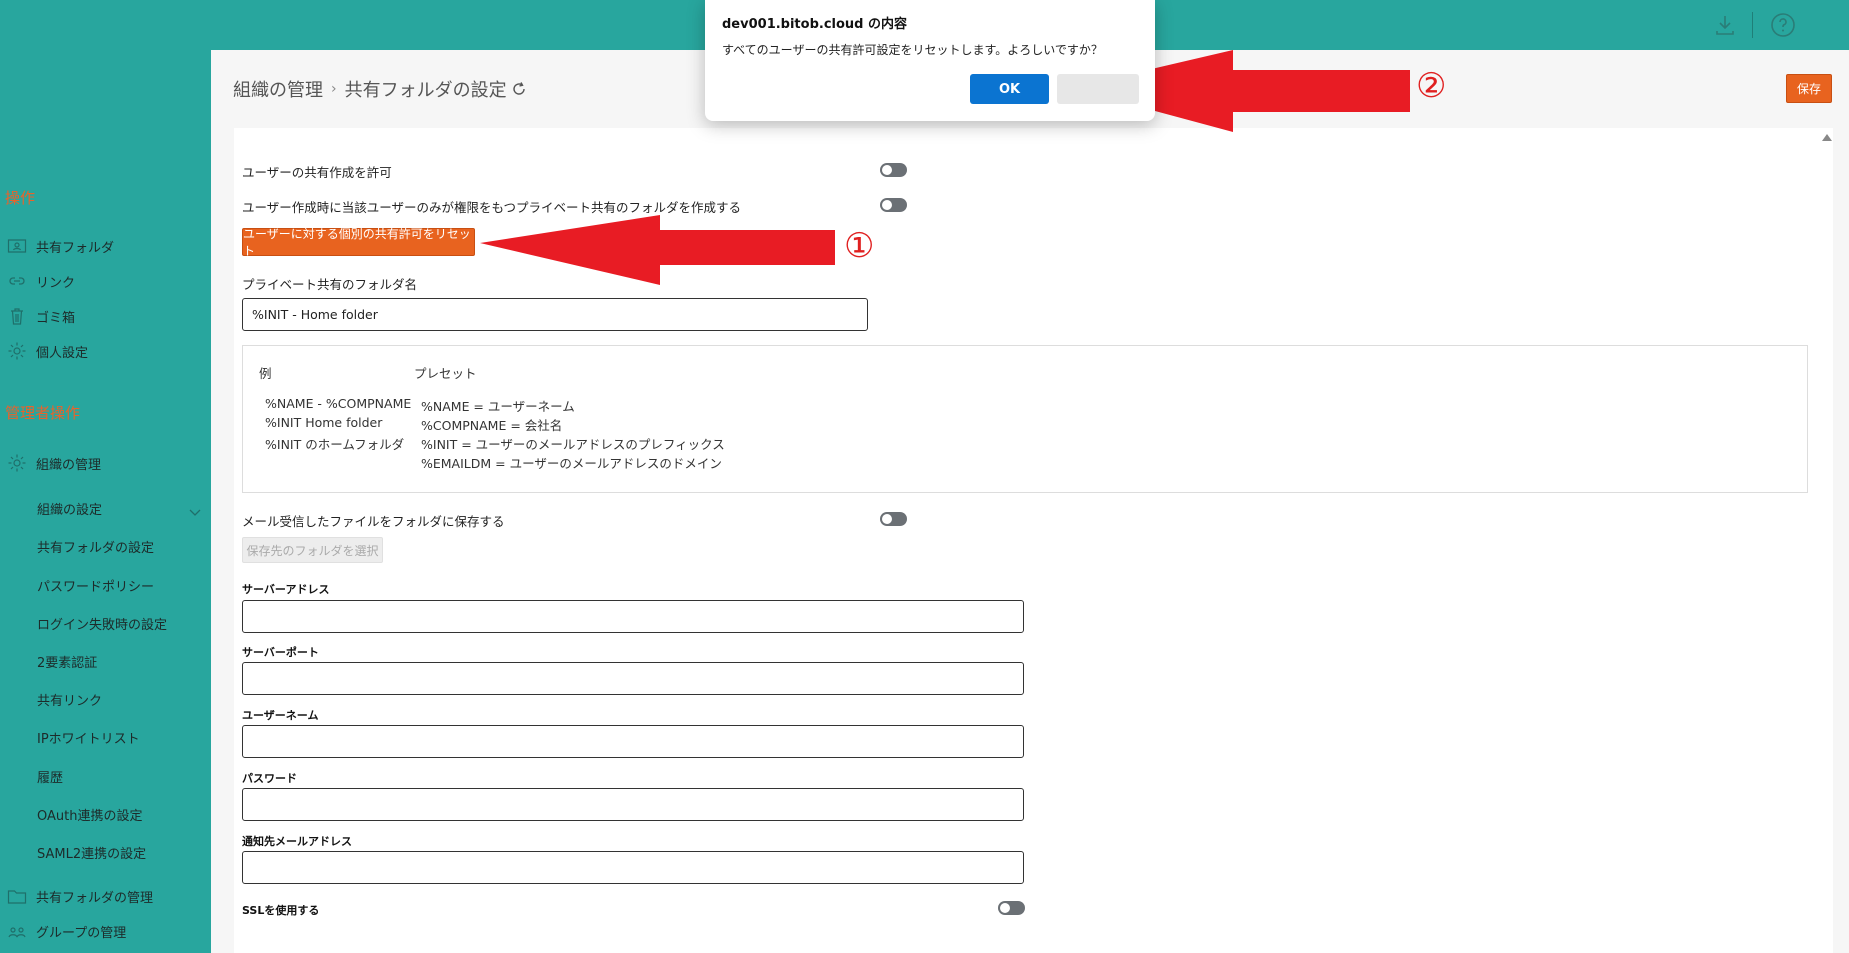 Image resolution: width=1849 pixels, height=953 pixels. What do you see at coordinates (17, 896) in the screenshot?
I see `folder-icon` at bounding box center [17, 896].